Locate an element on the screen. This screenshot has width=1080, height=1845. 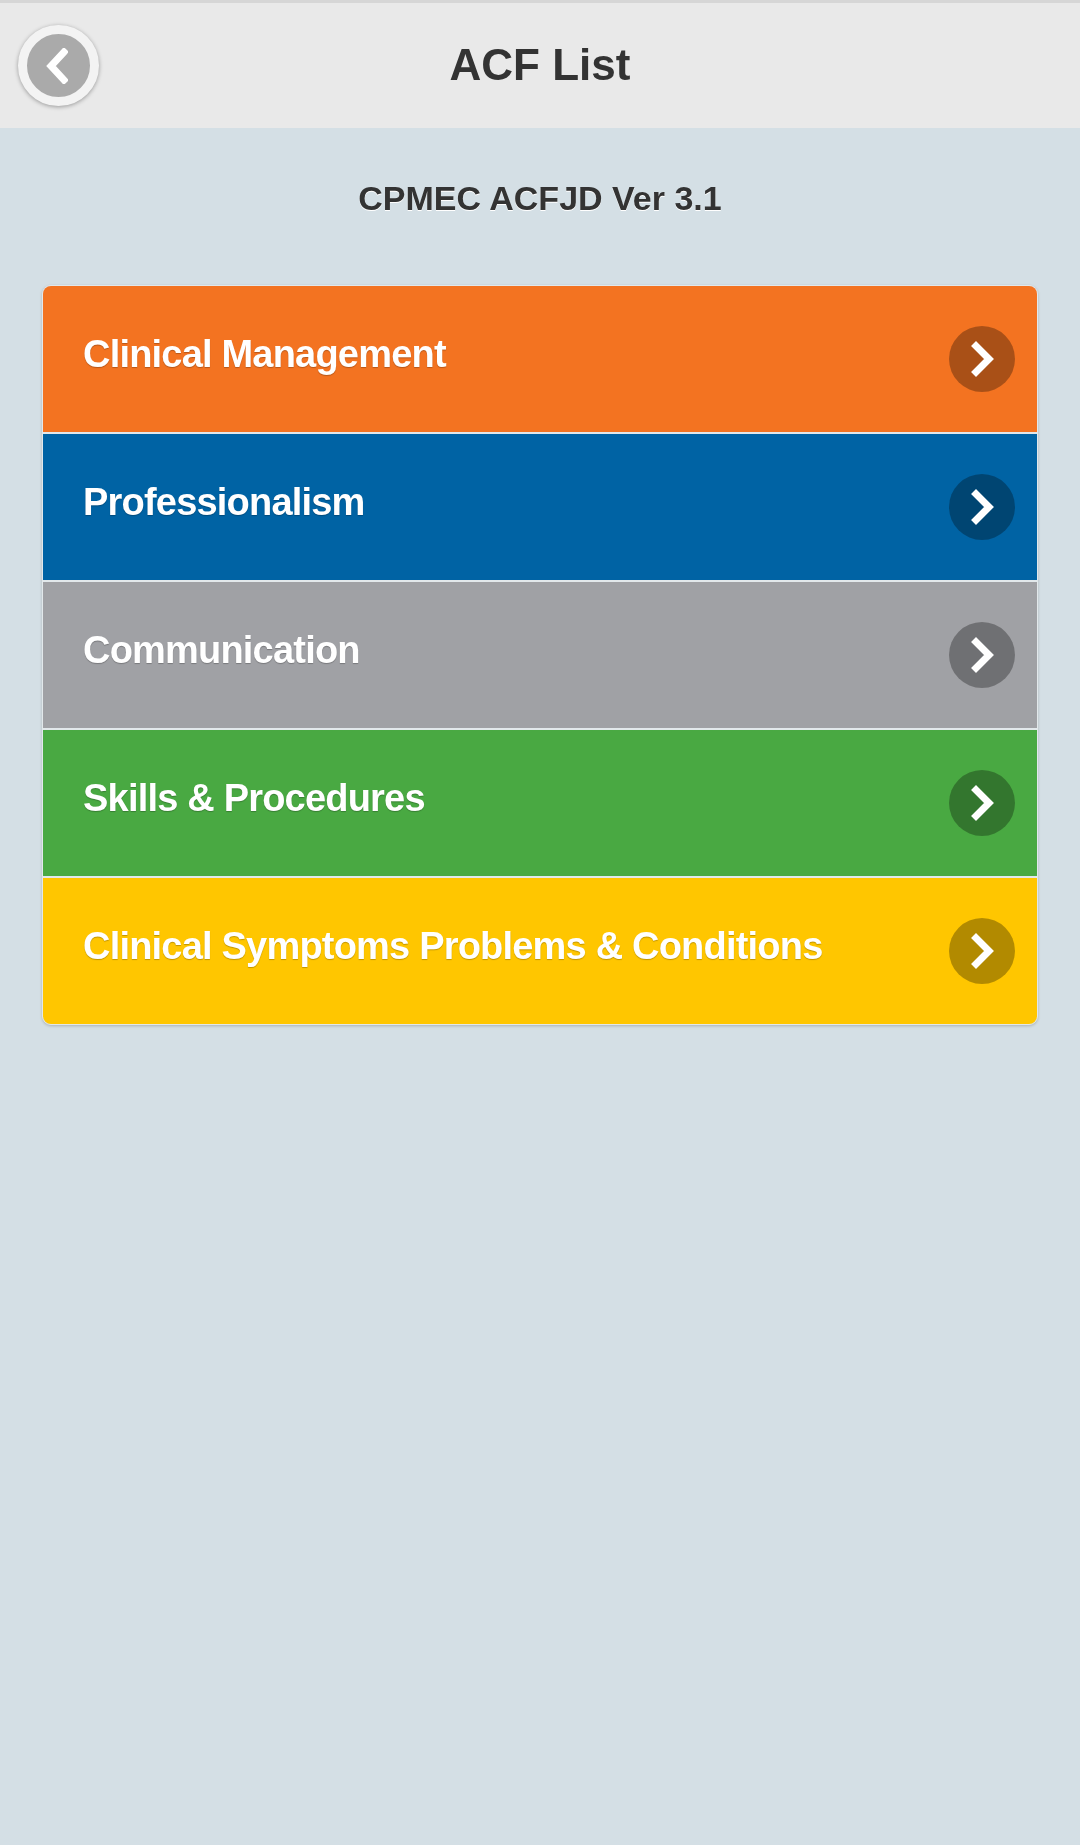
page-title: ACF List is located at coordinates (540, 65).